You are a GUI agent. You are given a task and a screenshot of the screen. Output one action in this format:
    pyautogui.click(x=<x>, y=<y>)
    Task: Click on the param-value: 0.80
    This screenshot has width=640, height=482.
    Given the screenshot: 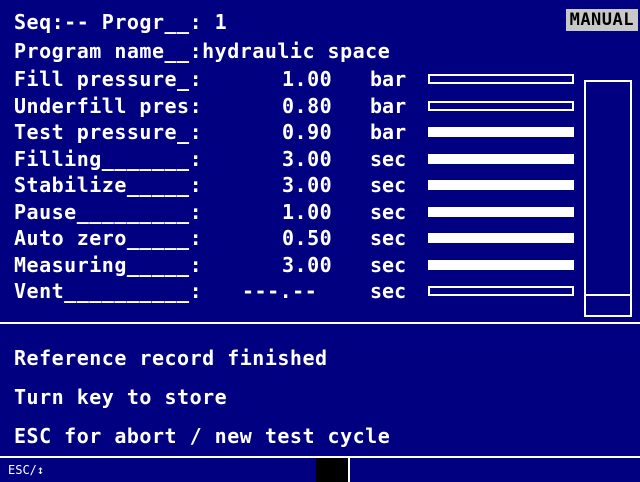 What is the action you would take?
    pyautogui.click(x=307, y=106)
    